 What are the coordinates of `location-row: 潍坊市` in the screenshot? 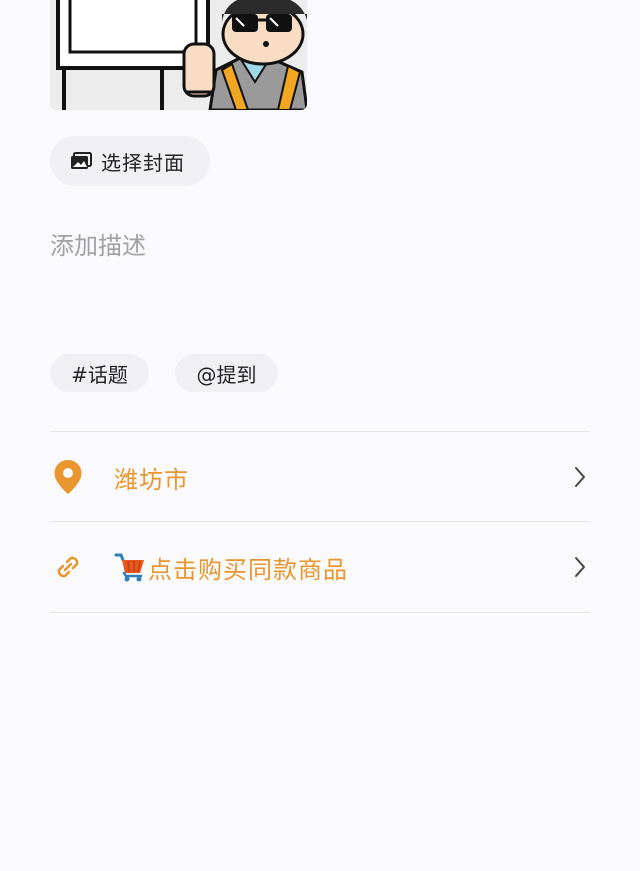 It's located at (320, 477).